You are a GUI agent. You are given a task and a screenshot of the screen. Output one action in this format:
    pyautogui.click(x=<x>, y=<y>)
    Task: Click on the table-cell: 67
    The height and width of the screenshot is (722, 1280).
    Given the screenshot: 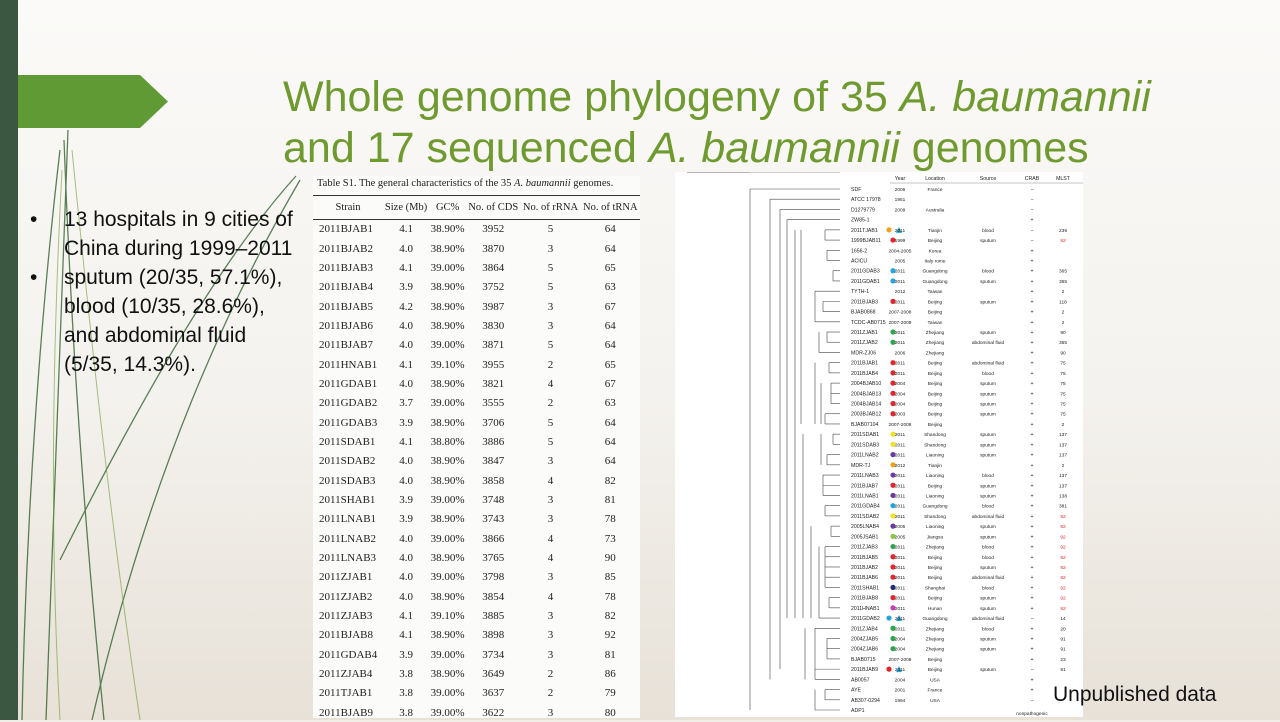 What is the action you would take?
    pyautogui.click(x=610, y=306)
    